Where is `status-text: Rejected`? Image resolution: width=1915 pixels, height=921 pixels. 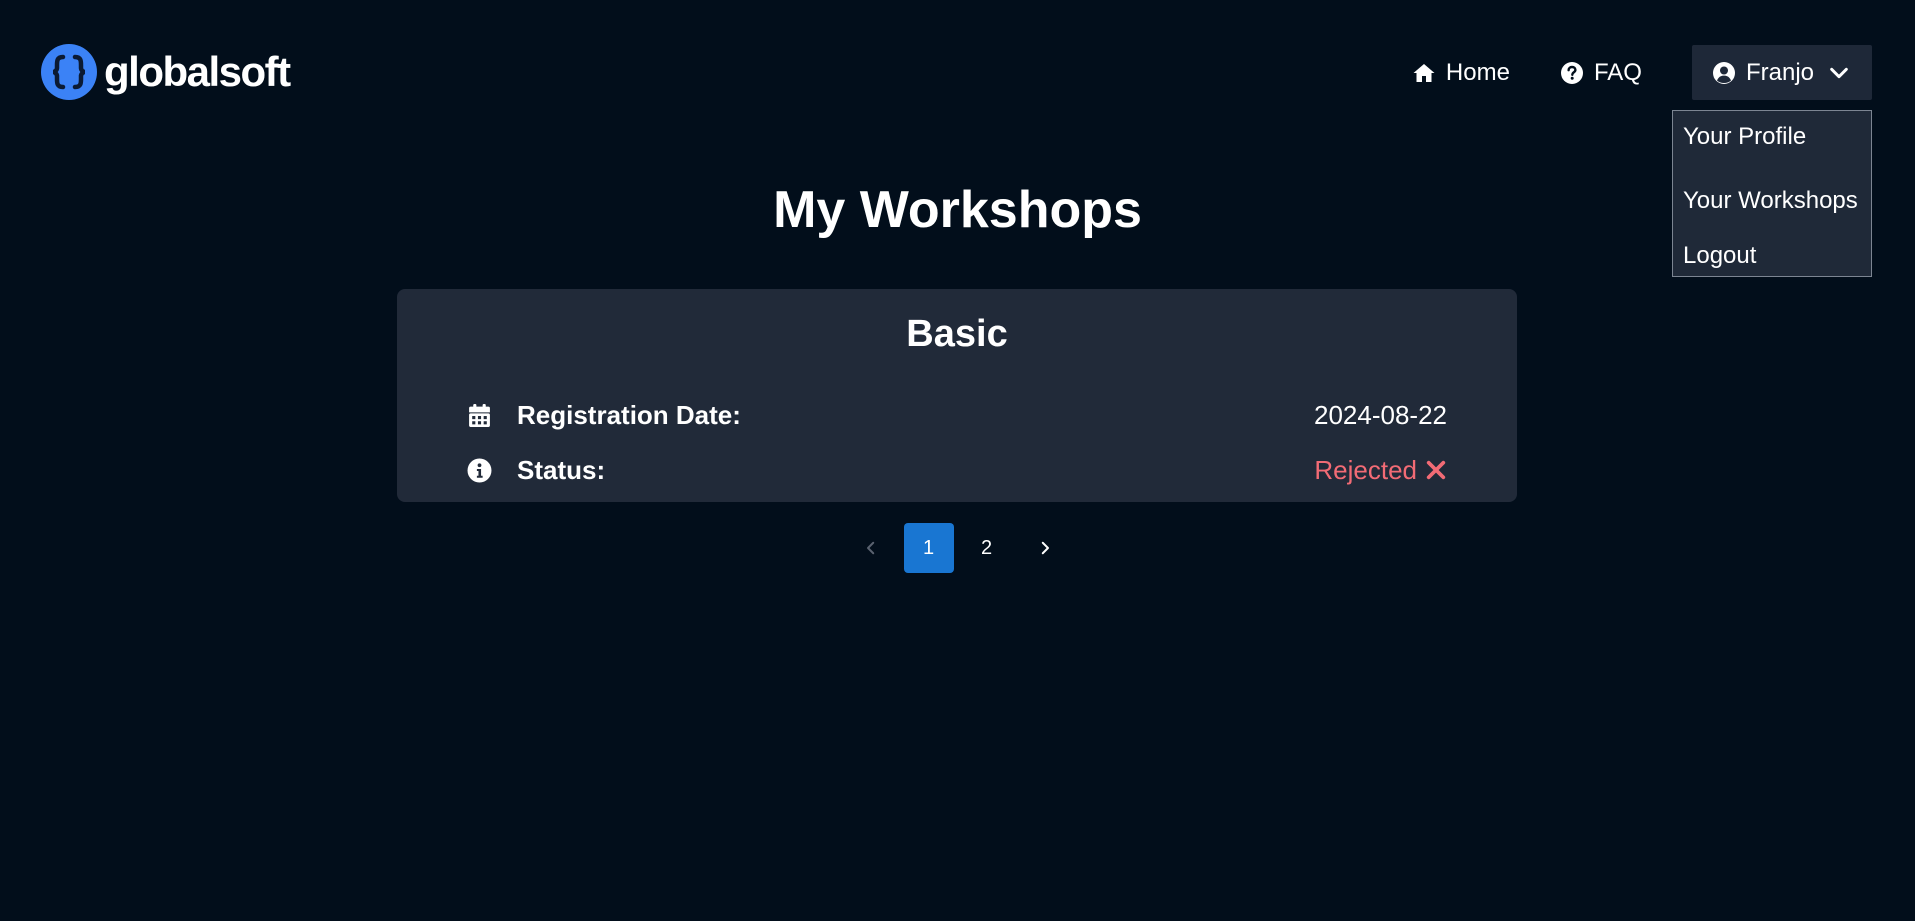
status-text: Rejected is located at coordinates (1365, 469).